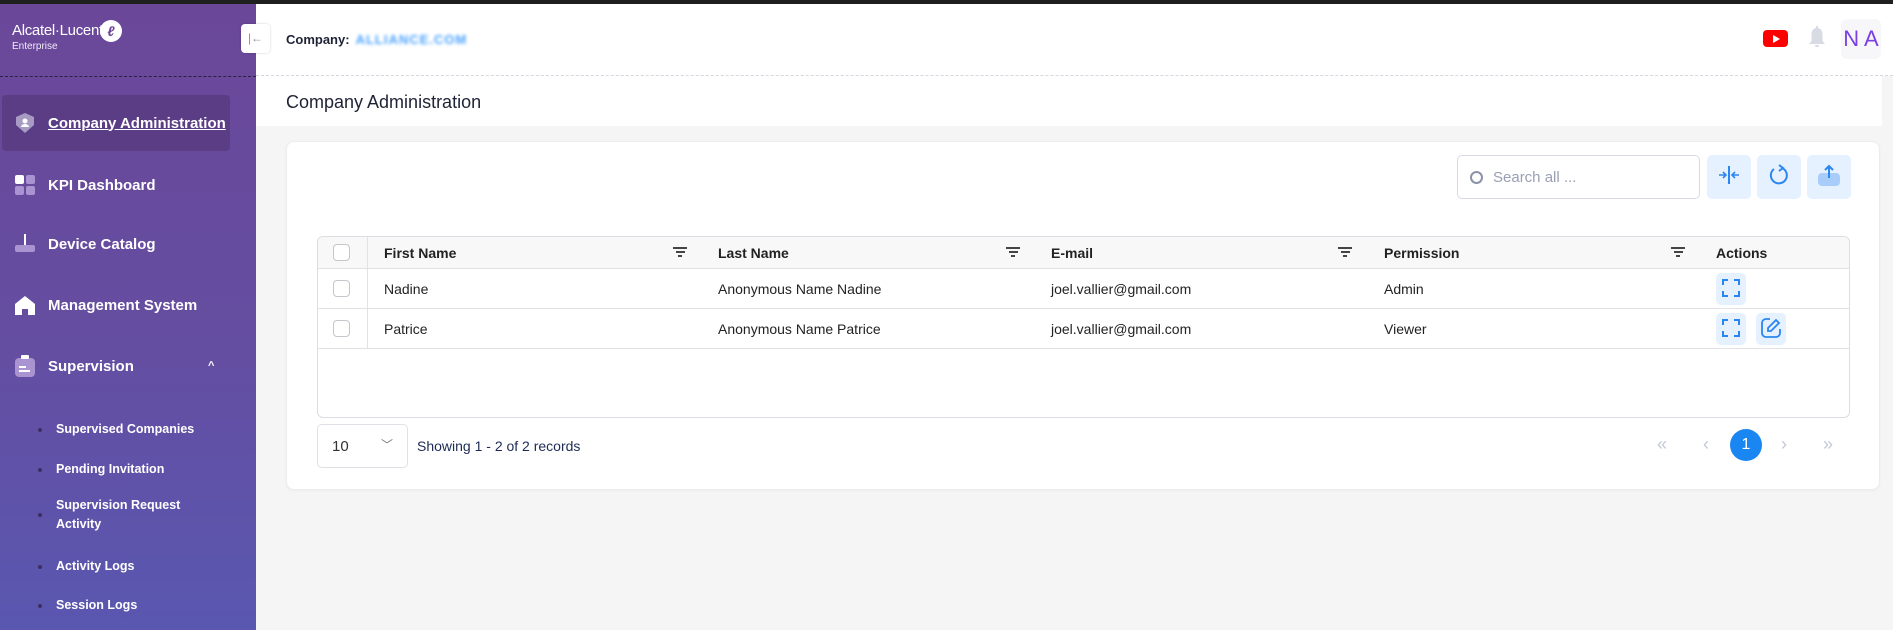 This screenshot has height=630, width=1893. Describe the element at coordinates (1074, 40) in the screenshot. I see `top-header: Company: ALLIANCE.COM N A` at that location.